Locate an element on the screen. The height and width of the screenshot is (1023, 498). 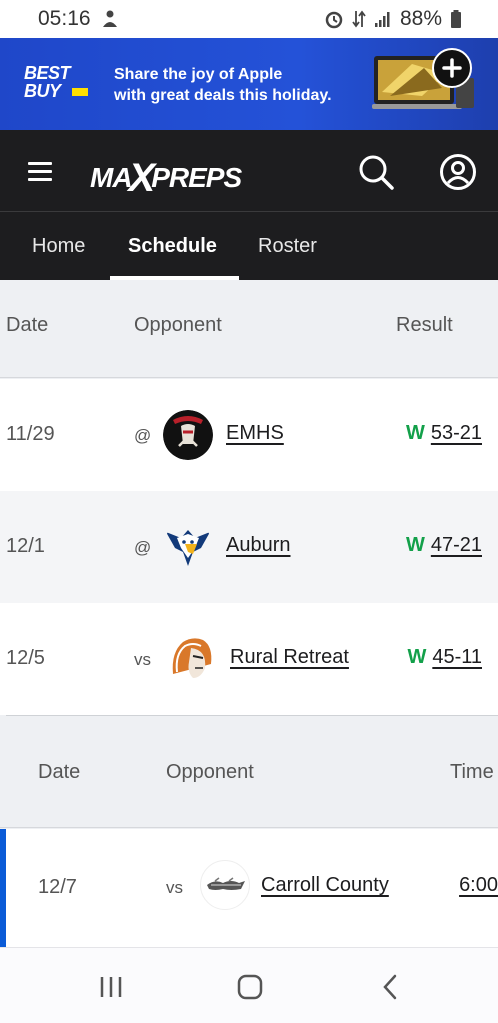
back-icon is located at coordinates (390, 987).